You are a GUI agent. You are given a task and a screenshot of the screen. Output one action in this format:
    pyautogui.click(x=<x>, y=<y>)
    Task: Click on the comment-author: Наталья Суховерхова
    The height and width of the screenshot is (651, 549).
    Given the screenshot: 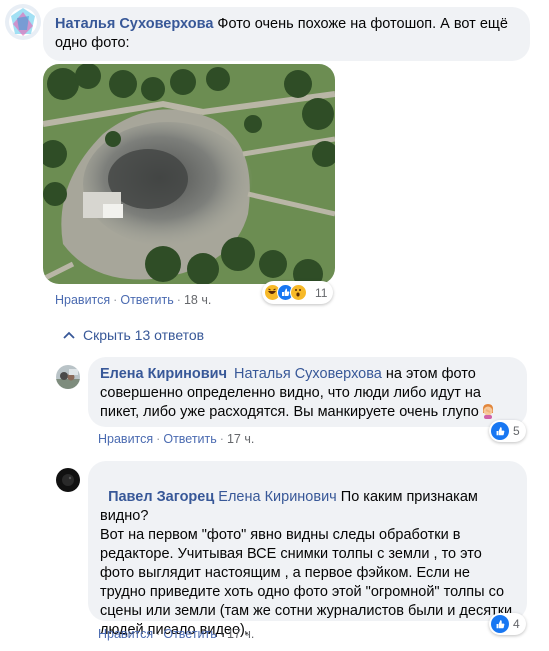 What is the action you would take?
    pyautogui.click(x=134, y=24)
    